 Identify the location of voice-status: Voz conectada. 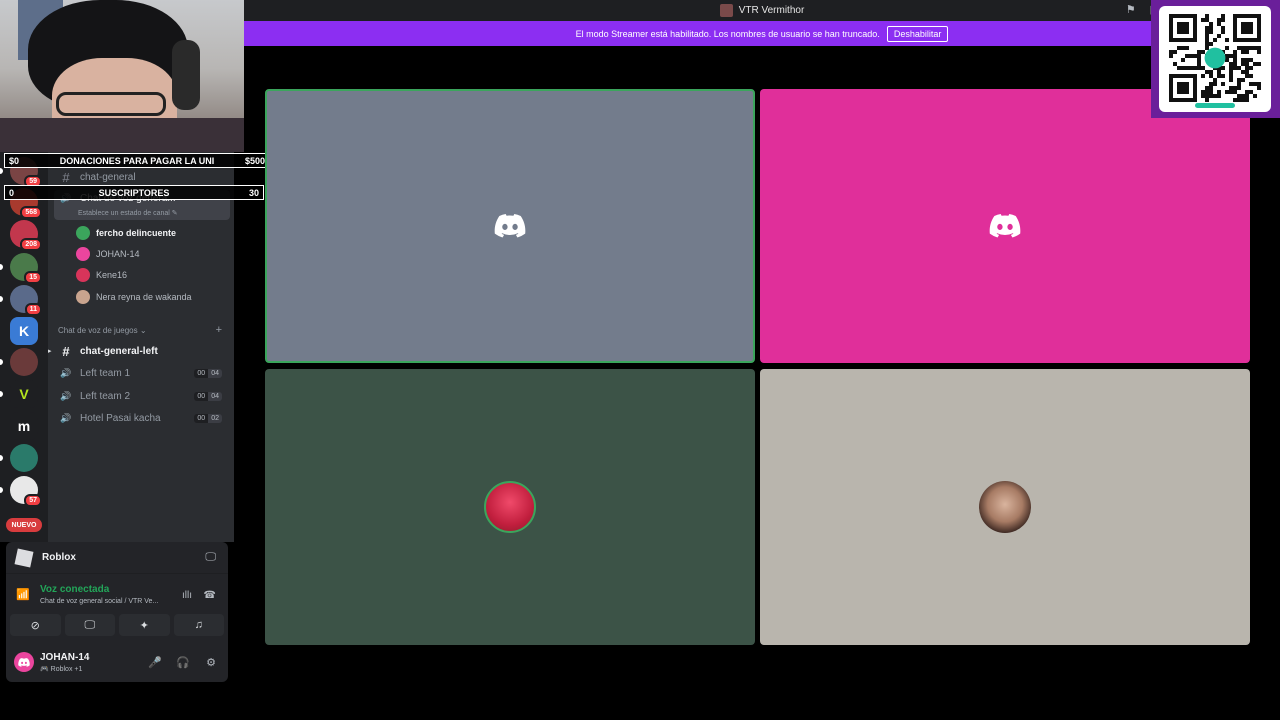
(74, 589).